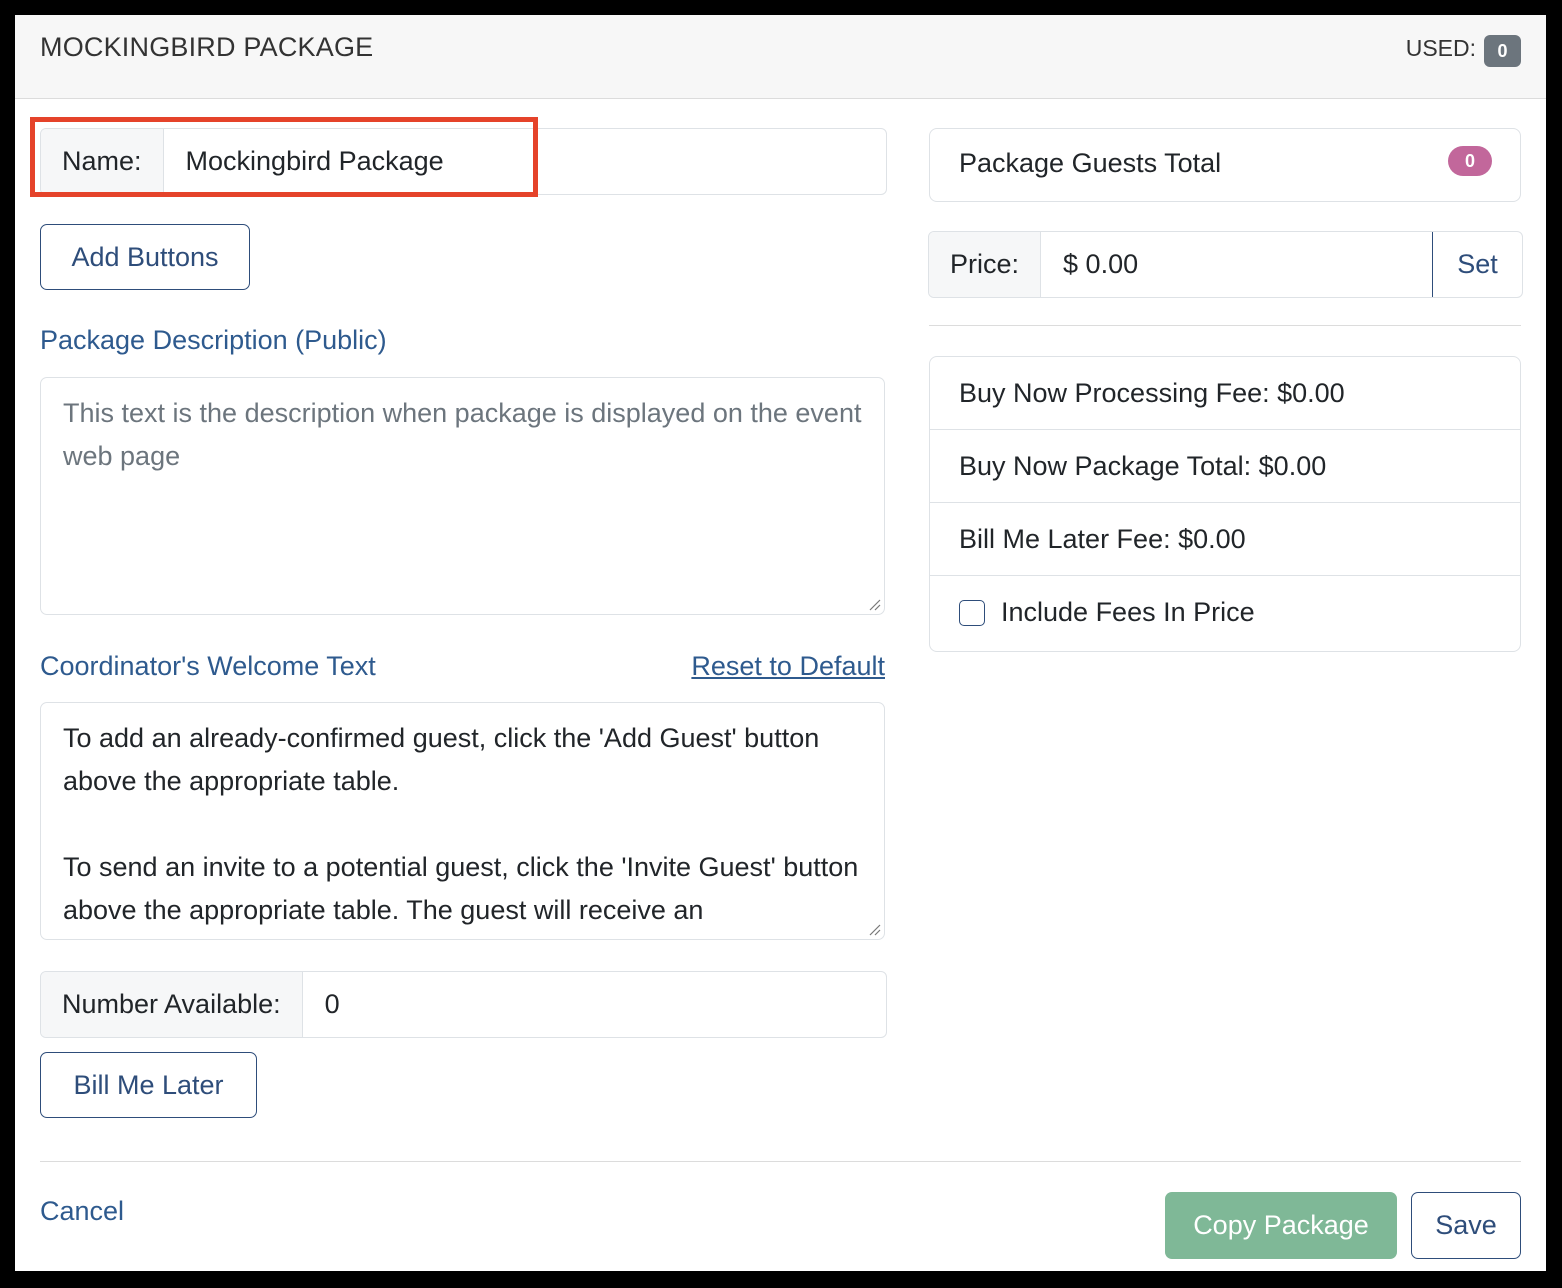 The width and height of the screenshot is (1562, 1288). I want to click on name-label: Name:, so click(102, 161).